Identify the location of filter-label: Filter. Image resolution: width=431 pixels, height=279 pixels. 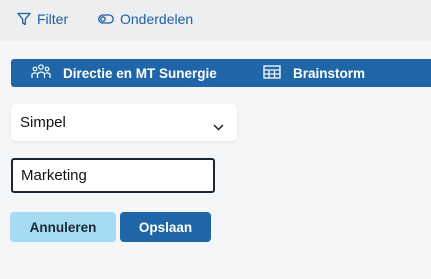
(53, 19).